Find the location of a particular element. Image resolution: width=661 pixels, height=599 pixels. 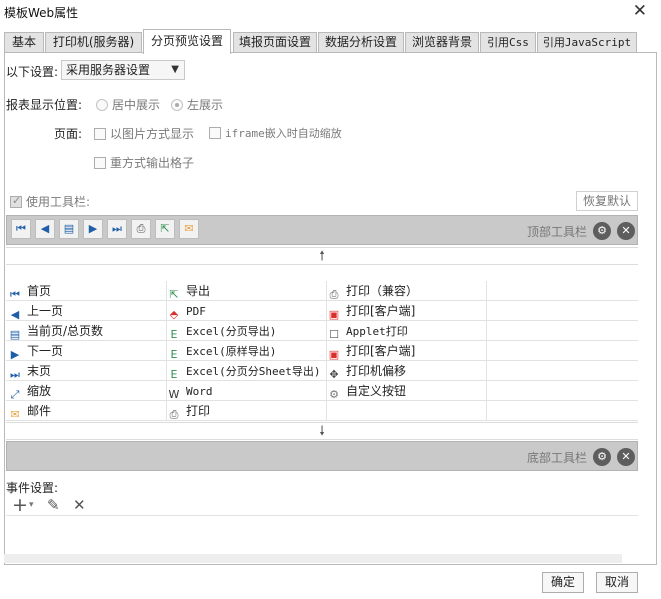

use-toolbar-option: 使用工具栏: is located at coordinates (50, 201).